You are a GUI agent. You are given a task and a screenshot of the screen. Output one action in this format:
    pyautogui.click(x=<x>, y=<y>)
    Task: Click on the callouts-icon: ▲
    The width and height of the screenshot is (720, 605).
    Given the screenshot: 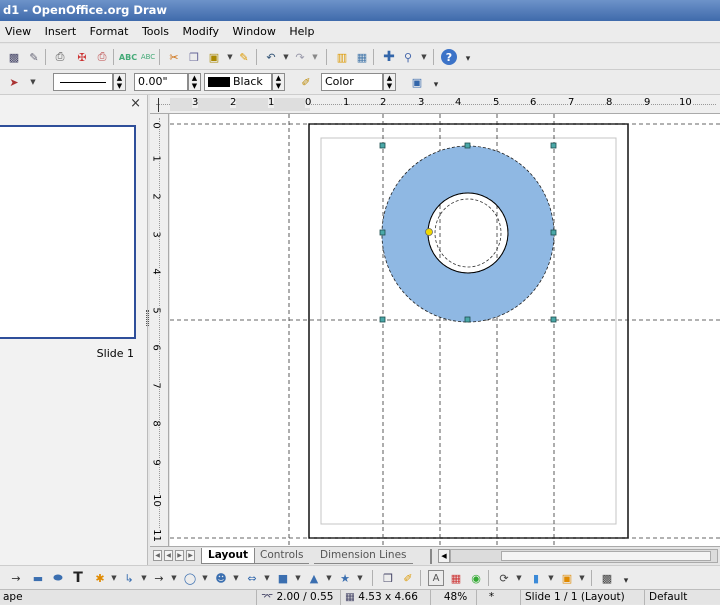 What is the action you would take?
    pyautogui.click(x=314, y=578)
    